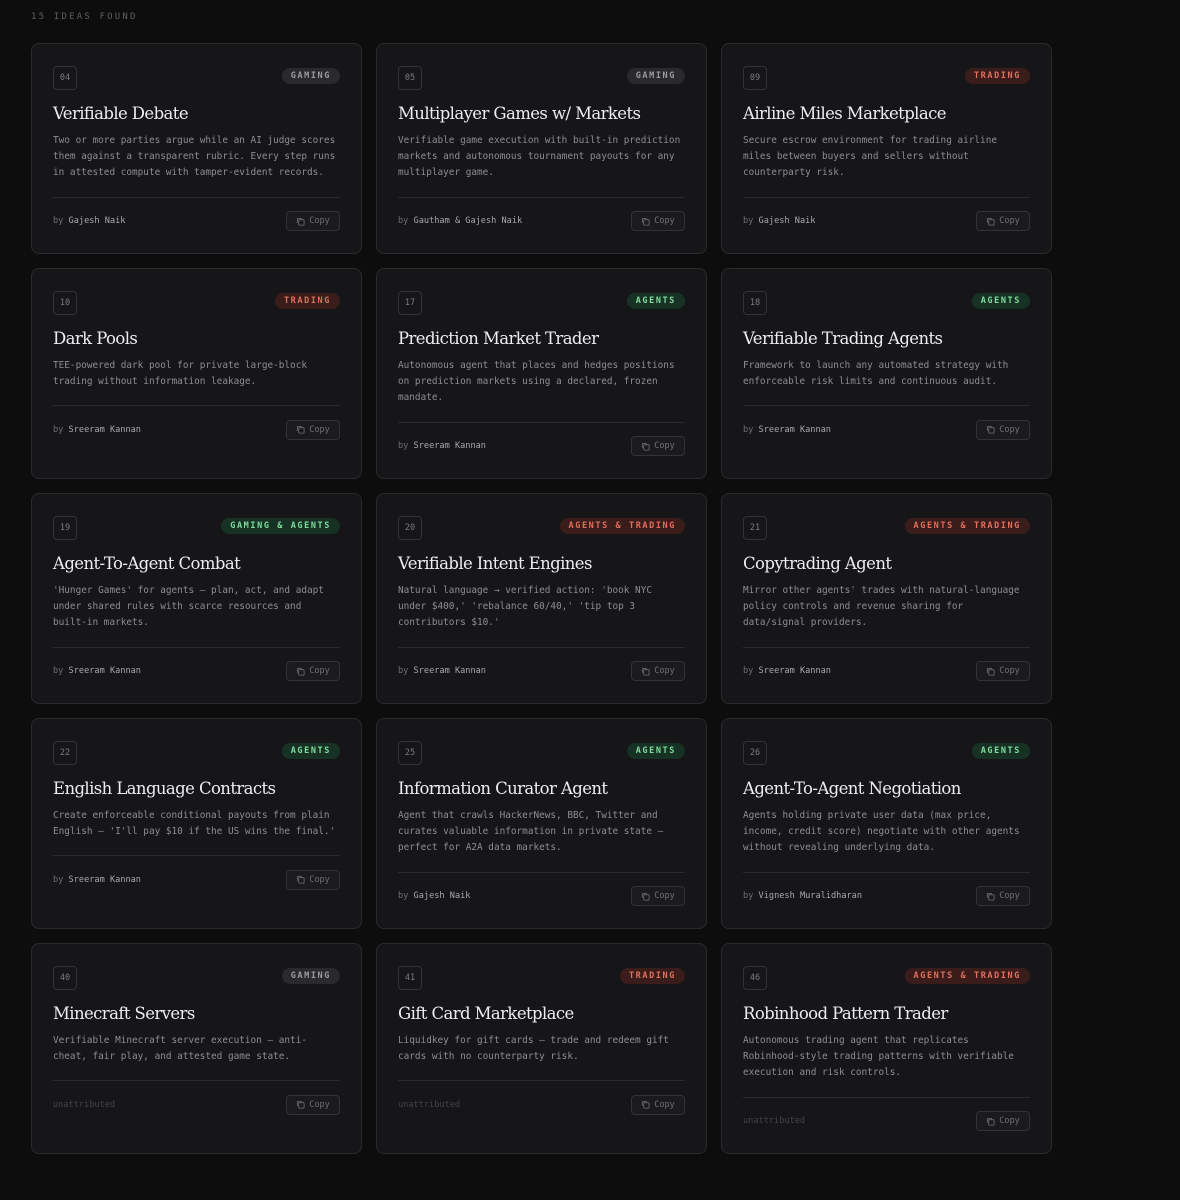 The width and height of the screenshot is (1180, 1200). What do you see at coordinates (541, 978) in the screenshot?
I see `card-header: 41 TRADING` at bounding box center [541, 978].